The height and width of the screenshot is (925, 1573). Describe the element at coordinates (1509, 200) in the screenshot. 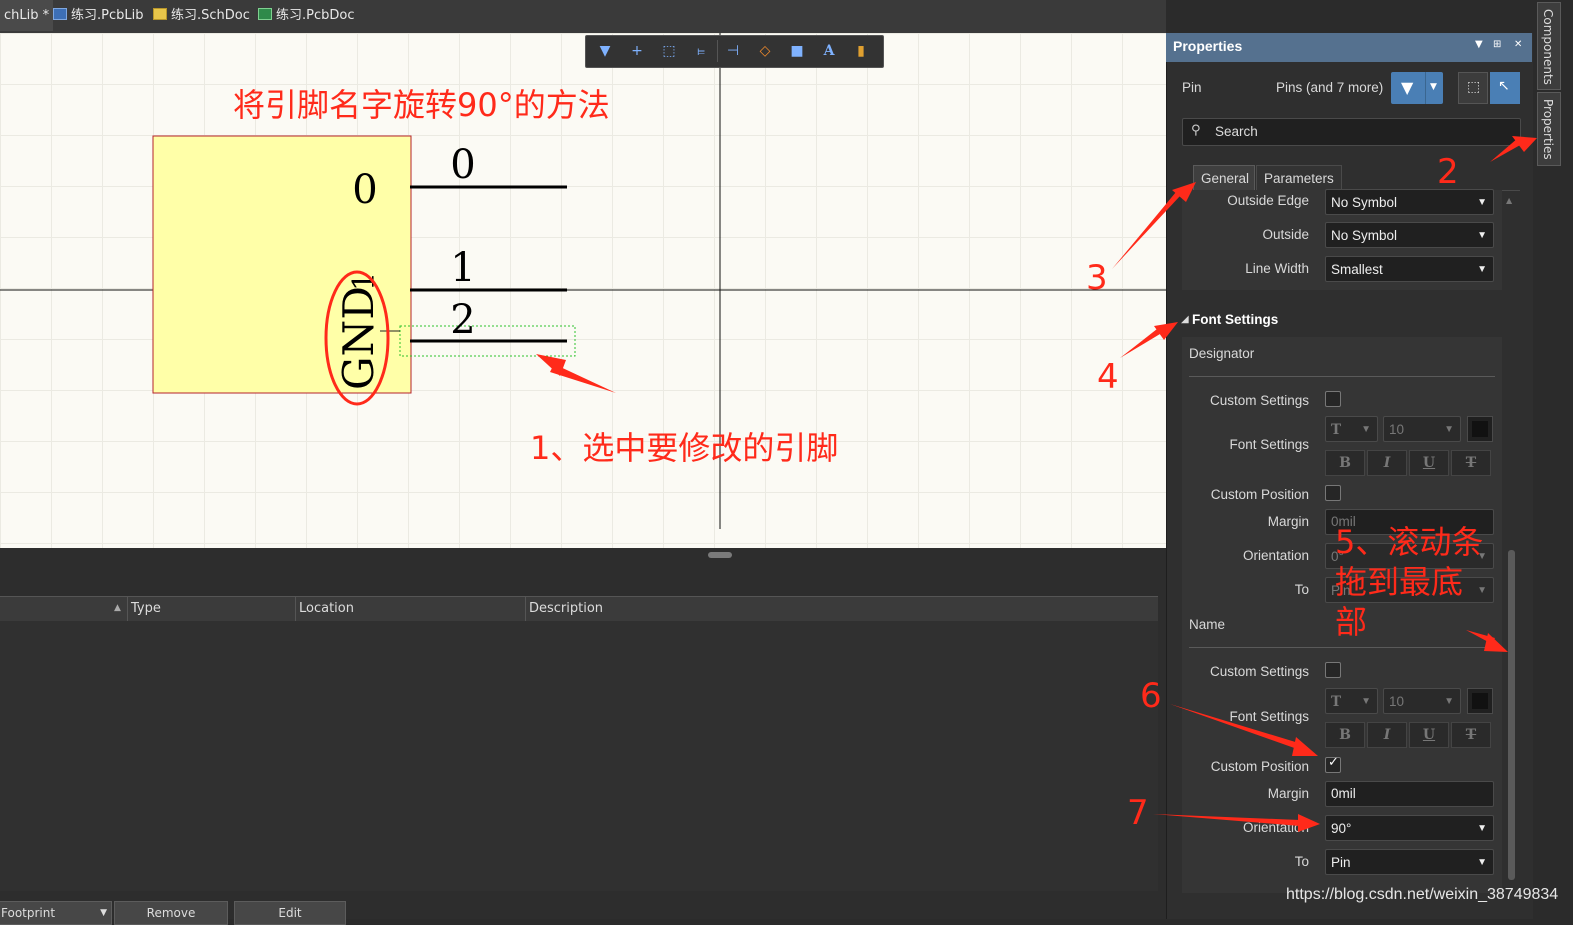

I see `scroll-up-icon: ▲` at that location.